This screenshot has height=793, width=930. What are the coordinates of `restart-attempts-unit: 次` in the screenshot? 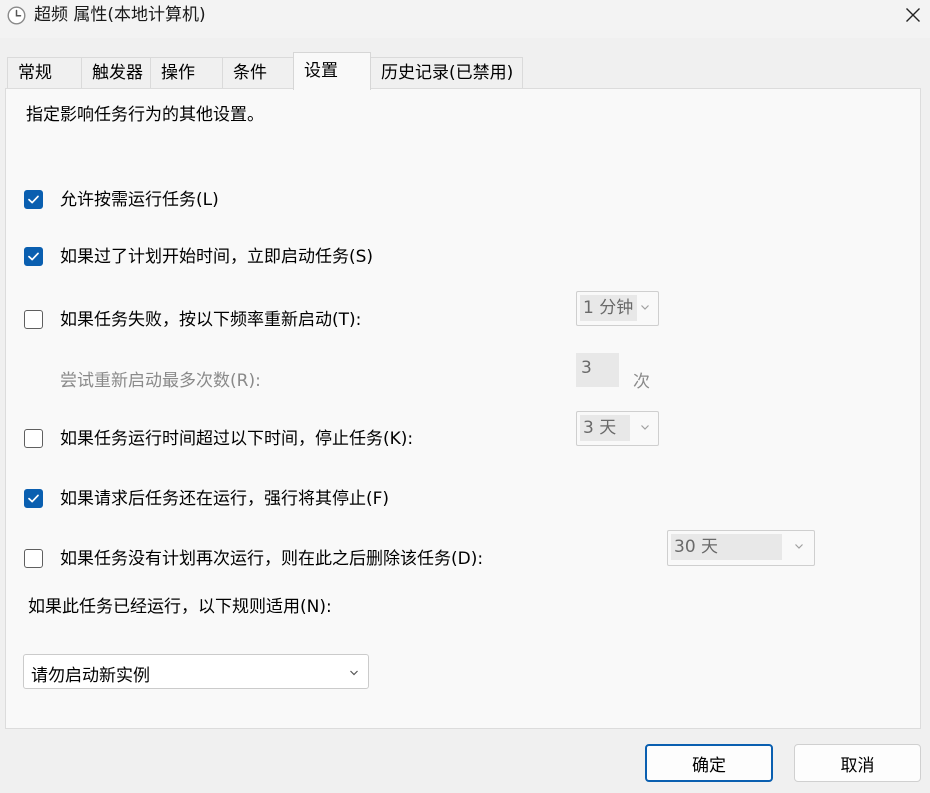 It's located at (641, 382).